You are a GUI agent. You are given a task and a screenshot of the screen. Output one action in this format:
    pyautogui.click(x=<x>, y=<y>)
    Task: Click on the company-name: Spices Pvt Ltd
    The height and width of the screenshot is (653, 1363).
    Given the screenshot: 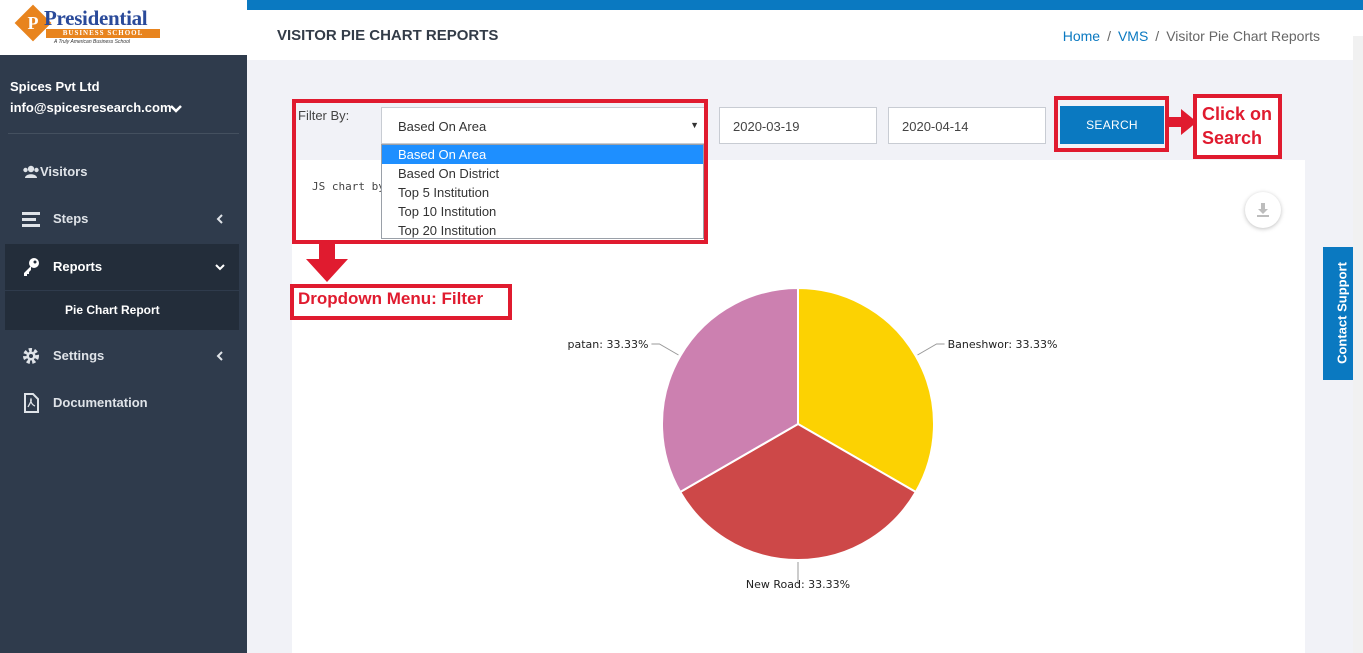 What is the action you would take?
    pyautogui.click(x=55, y=86)
    